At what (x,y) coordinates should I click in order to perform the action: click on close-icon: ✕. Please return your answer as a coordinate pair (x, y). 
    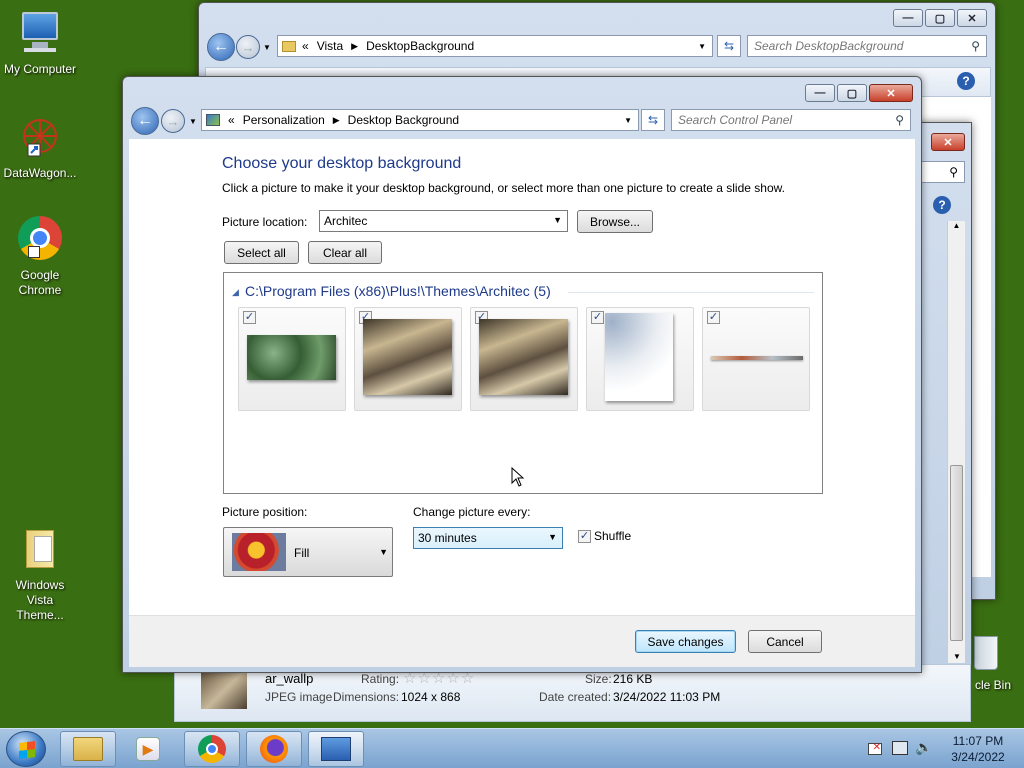
    Looking at the image, I should click on (948, 142).